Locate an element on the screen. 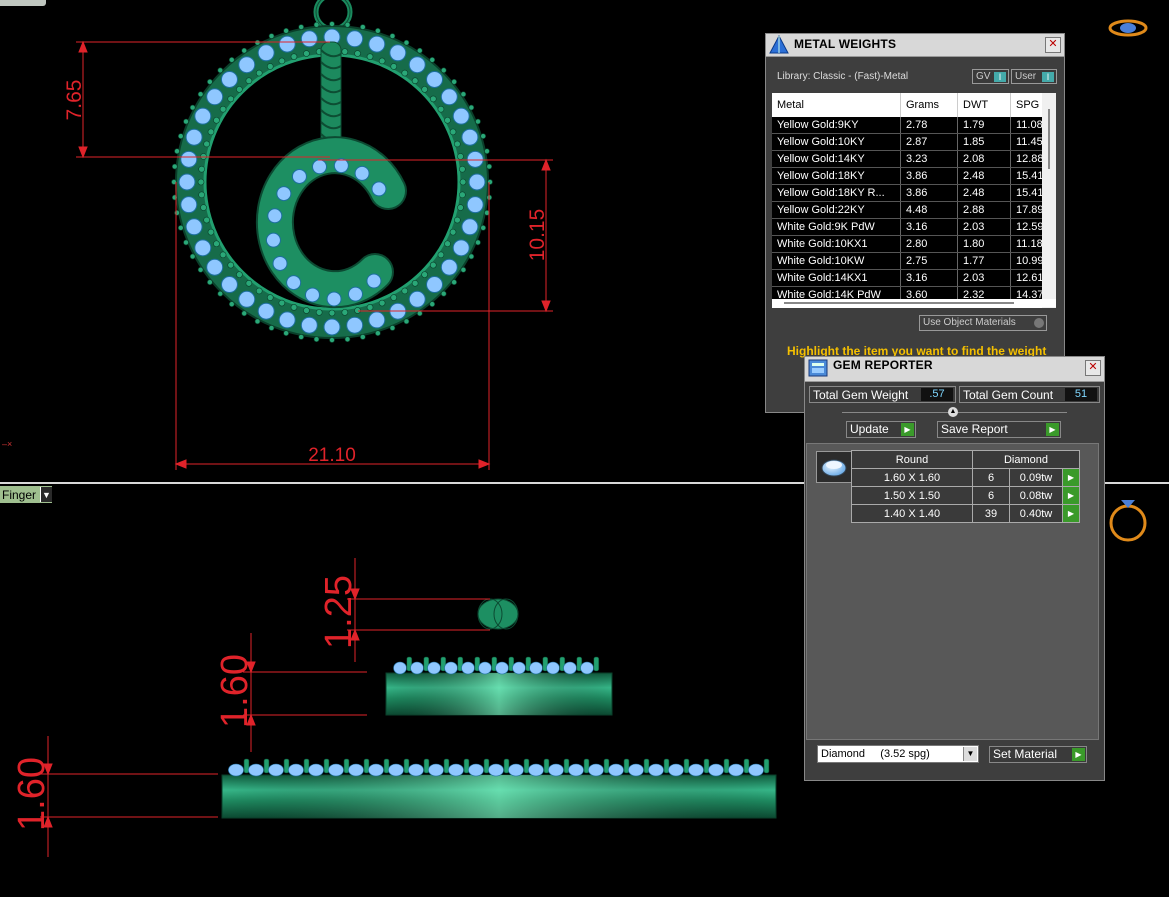  metal-cell: Yellow Gold:22KY is located at coordinates (836, 210).